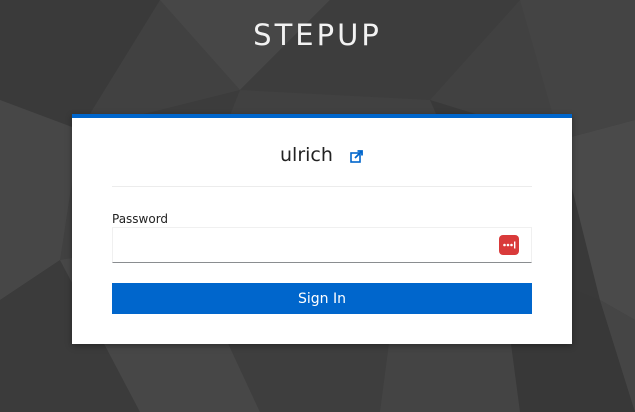 The width and height of the screenshot is (635, 412). What do you see at coordinates (306, 155) in the screenshot?
I see `username-label: ulrich` at bounding box center [306, 155].